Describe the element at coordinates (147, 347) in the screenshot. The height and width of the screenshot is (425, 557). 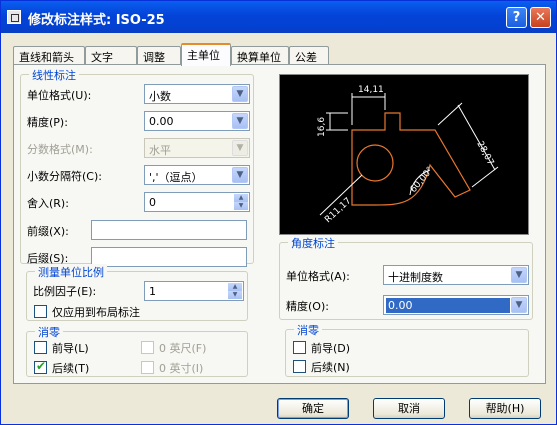
I see `zero-feet-checkbox` at that location.